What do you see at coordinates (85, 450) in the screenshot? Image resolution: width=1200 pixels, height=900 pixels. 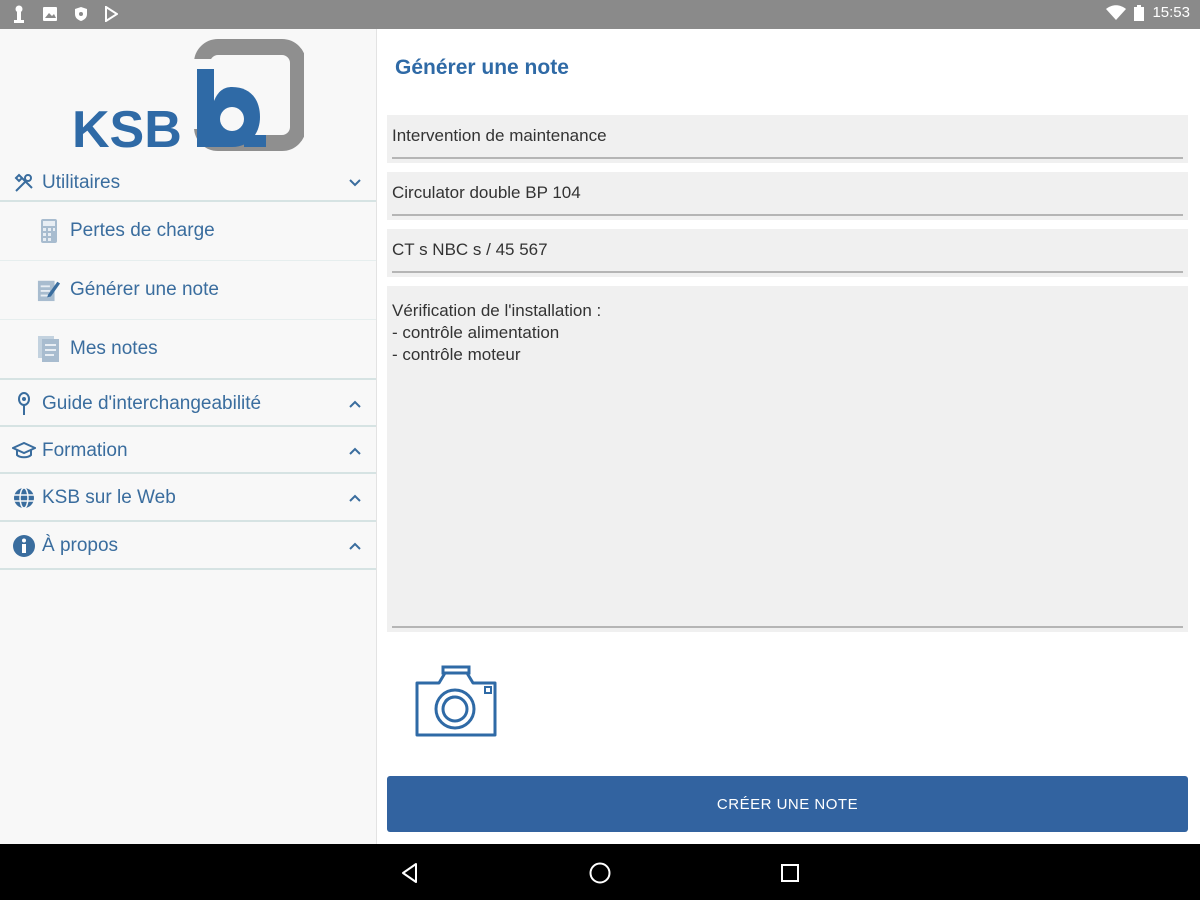 I see `sidebar-section-label: Formation` at bounding box center [85, 450].